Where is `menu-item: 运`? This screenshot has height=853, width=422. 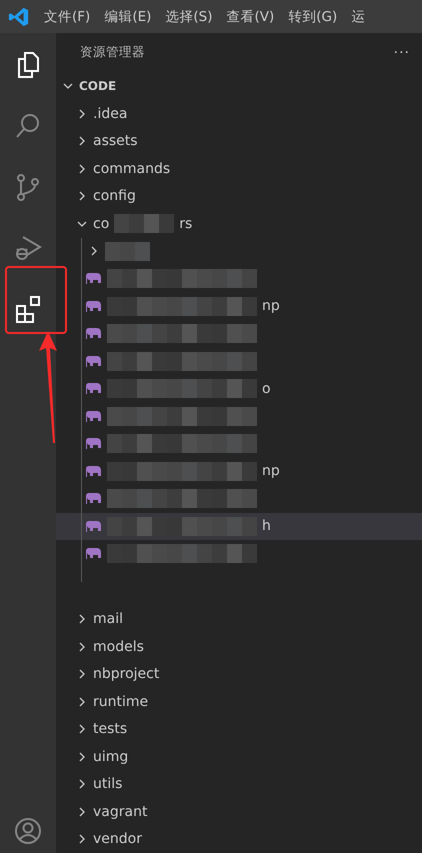
menu-item: 运 is located at coordinates (358, 17).